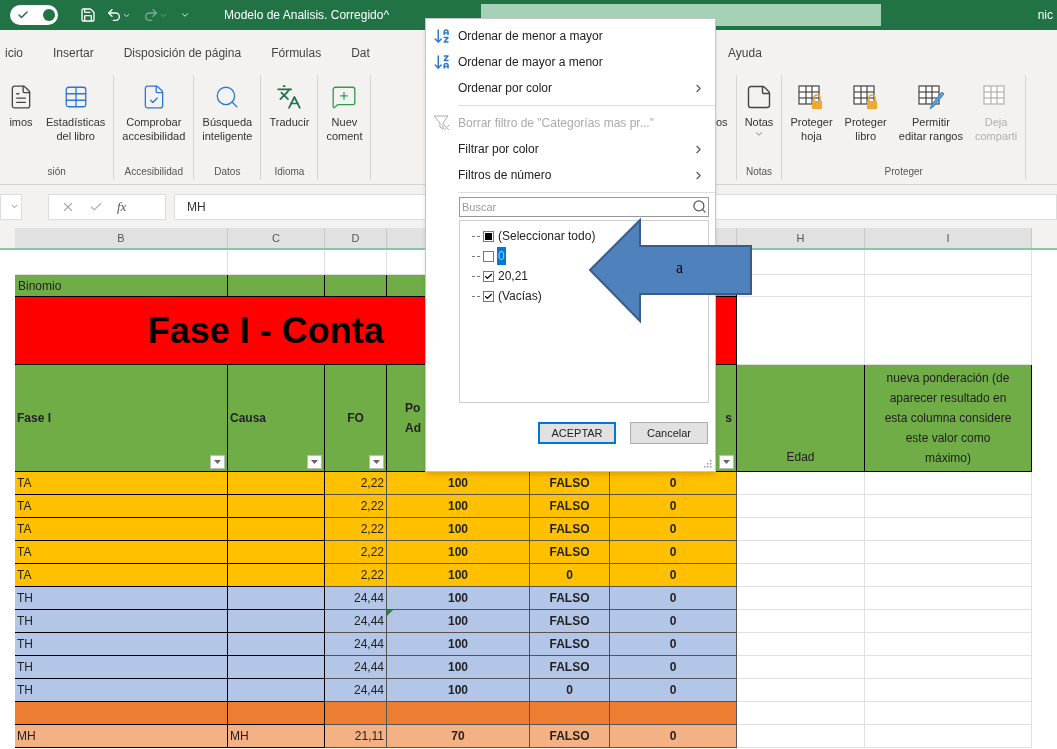 Image resolution: width=1057 pixels, height=749 pixels. I want to click on group-label: Accesibilidad, so click(153, 172).